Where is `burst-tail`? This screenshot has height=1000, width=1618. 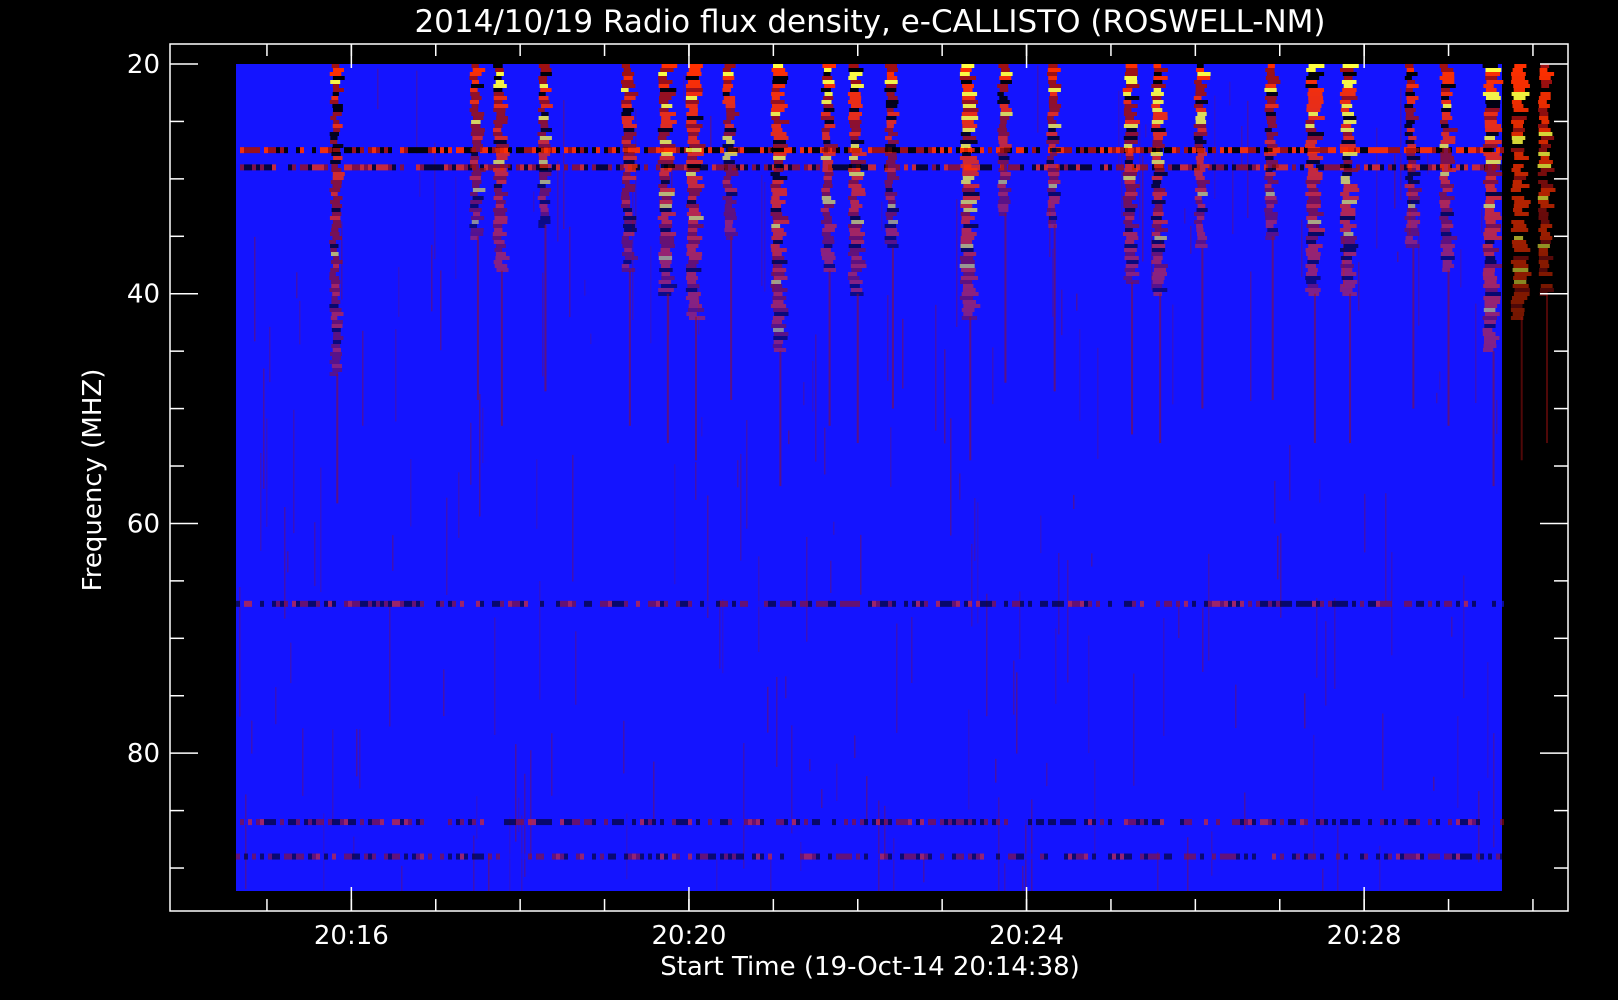 burst-tail is located at coordinates (629, 348).